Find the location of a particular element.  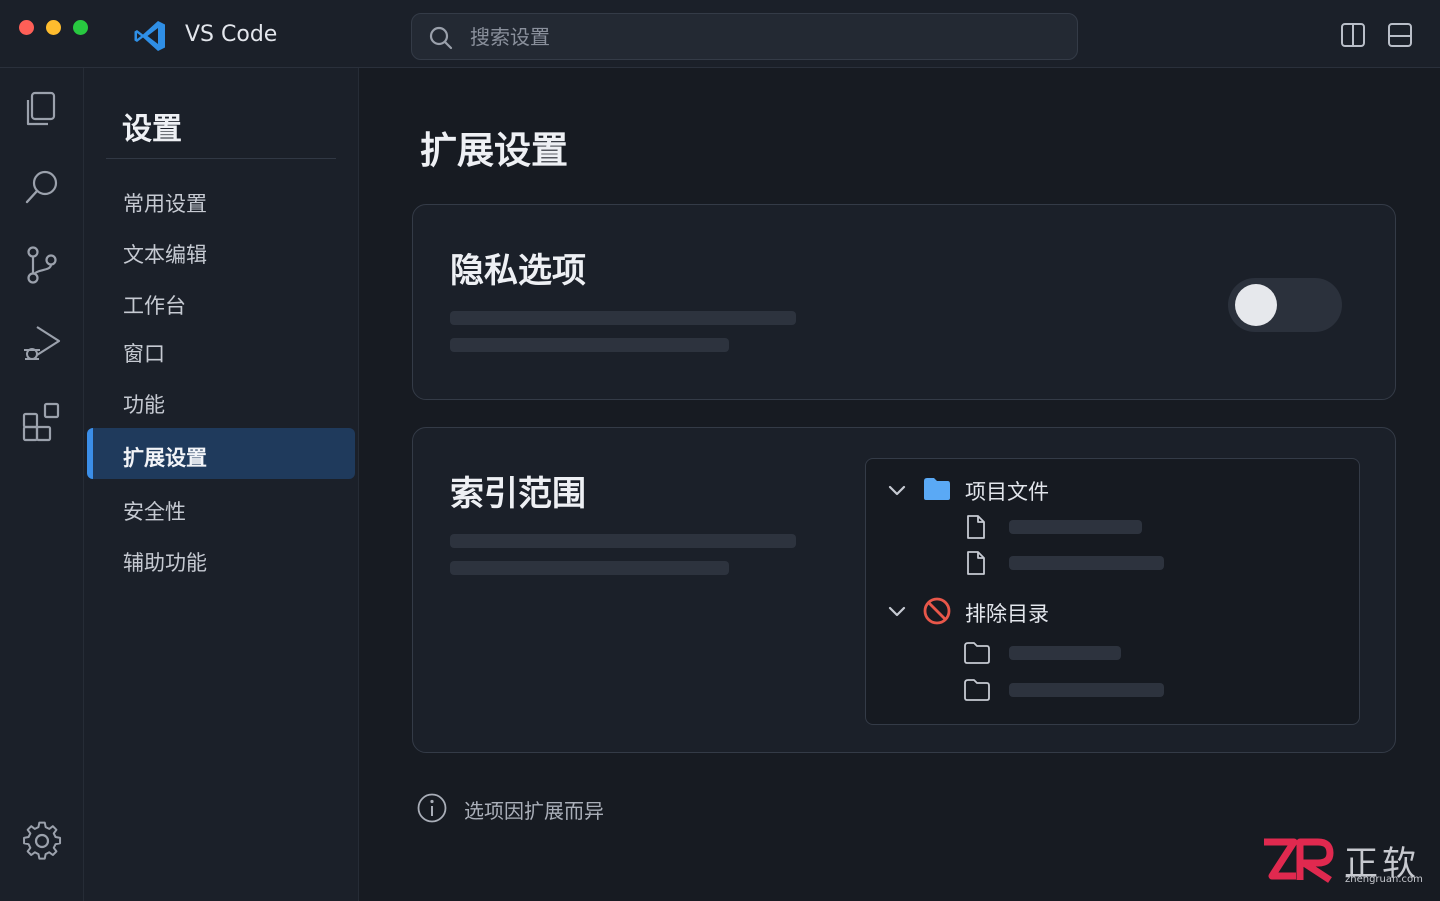

sidebar-title: 设置 is located at coordinates (152, 129).